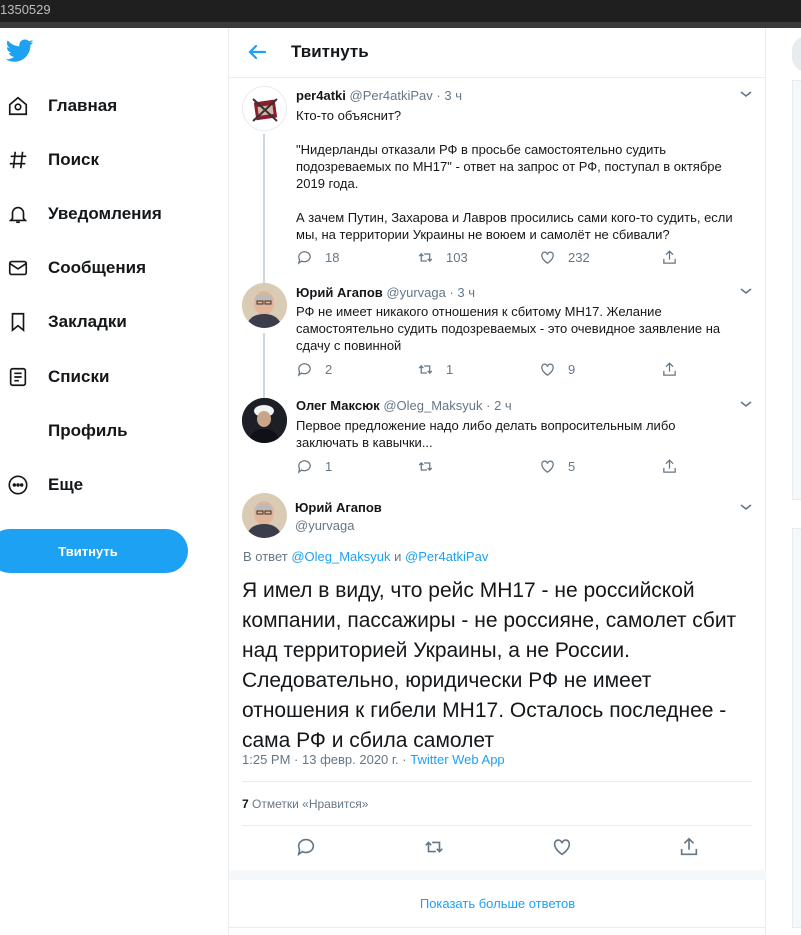 This screenshot has width=801, height=935. I want to click on section-gap, so click(497, 875).